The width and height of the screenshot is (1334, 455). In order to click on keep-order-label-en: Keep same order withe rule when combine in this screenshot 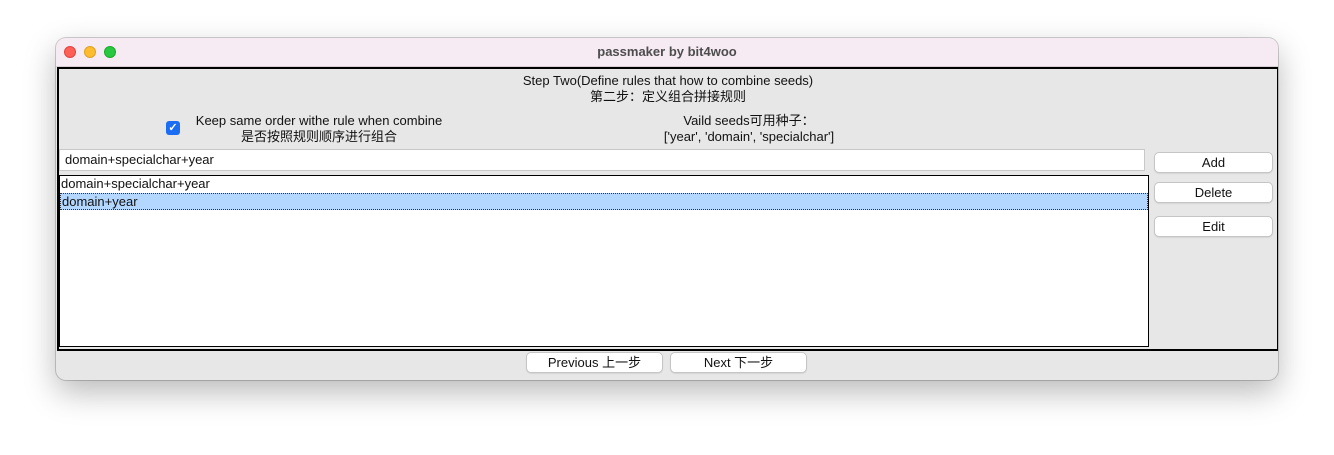, I will do `click(319, 120)`.